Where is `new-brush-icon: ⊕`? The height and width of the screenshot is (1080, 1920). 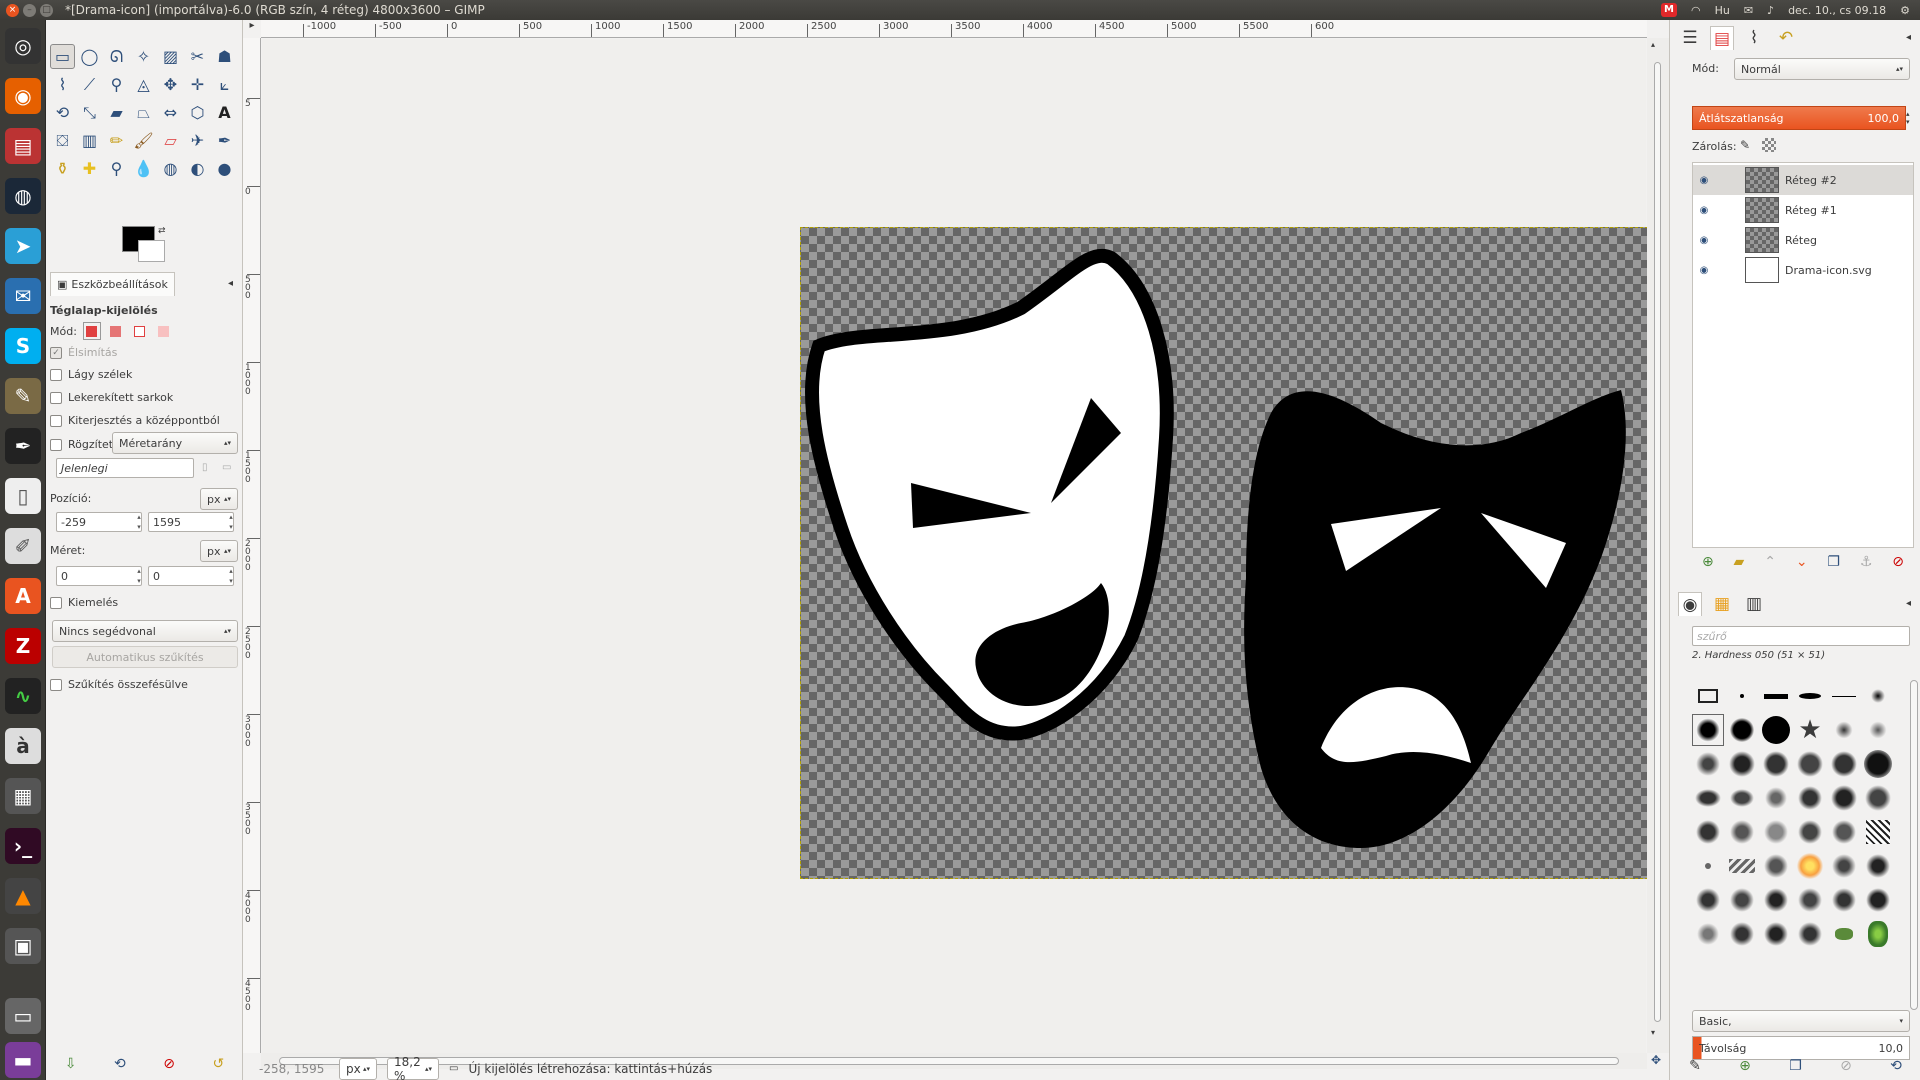
new-brush-icon: ⊕ is located at coordinates (1745, 1066).